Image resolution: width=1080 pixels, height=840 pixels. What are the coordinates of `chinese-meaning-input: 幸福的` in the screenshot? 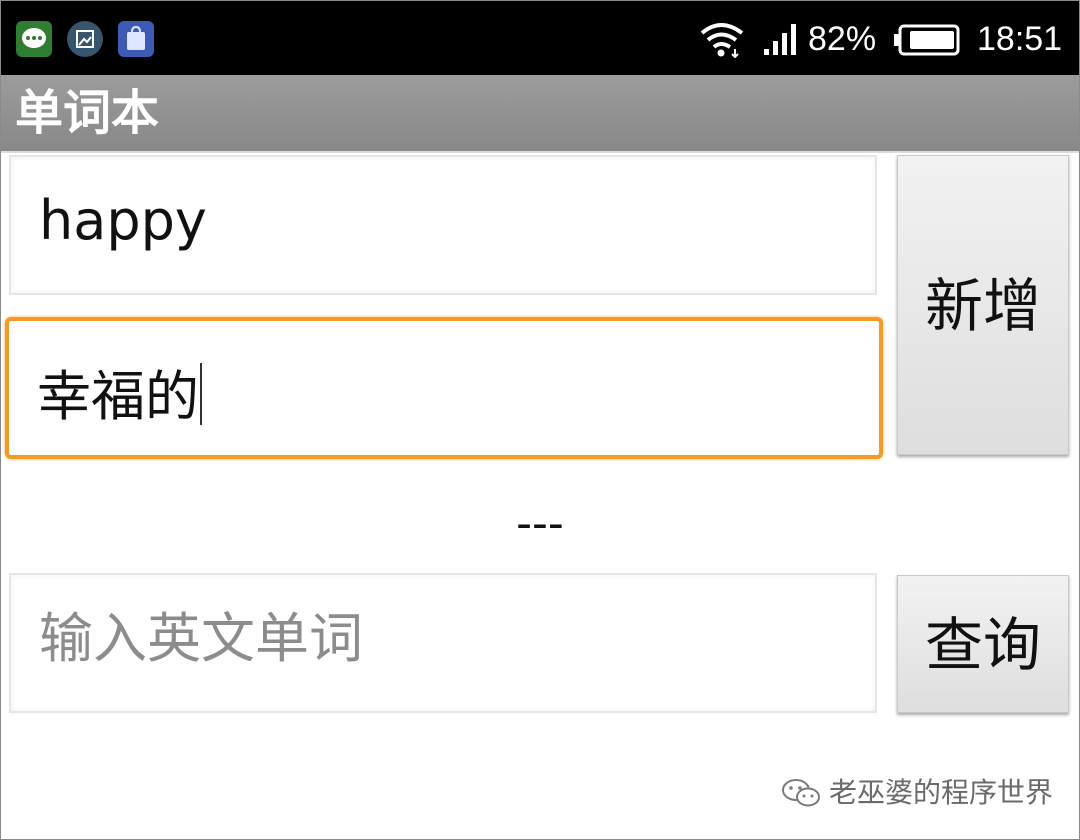 It's located at (444, 388).